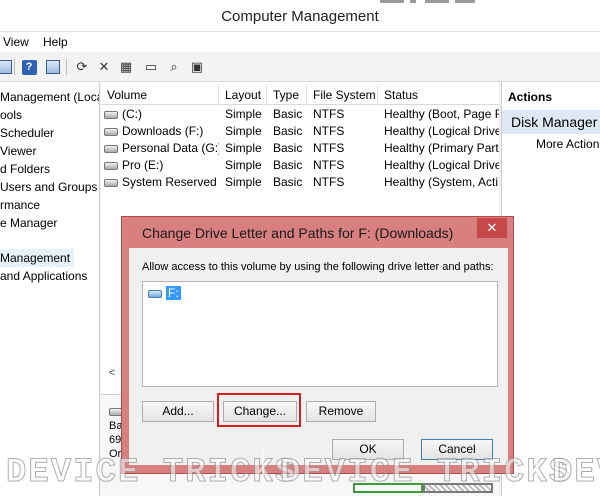  I want to click on tree-item: d Folders, so click(25, 169).